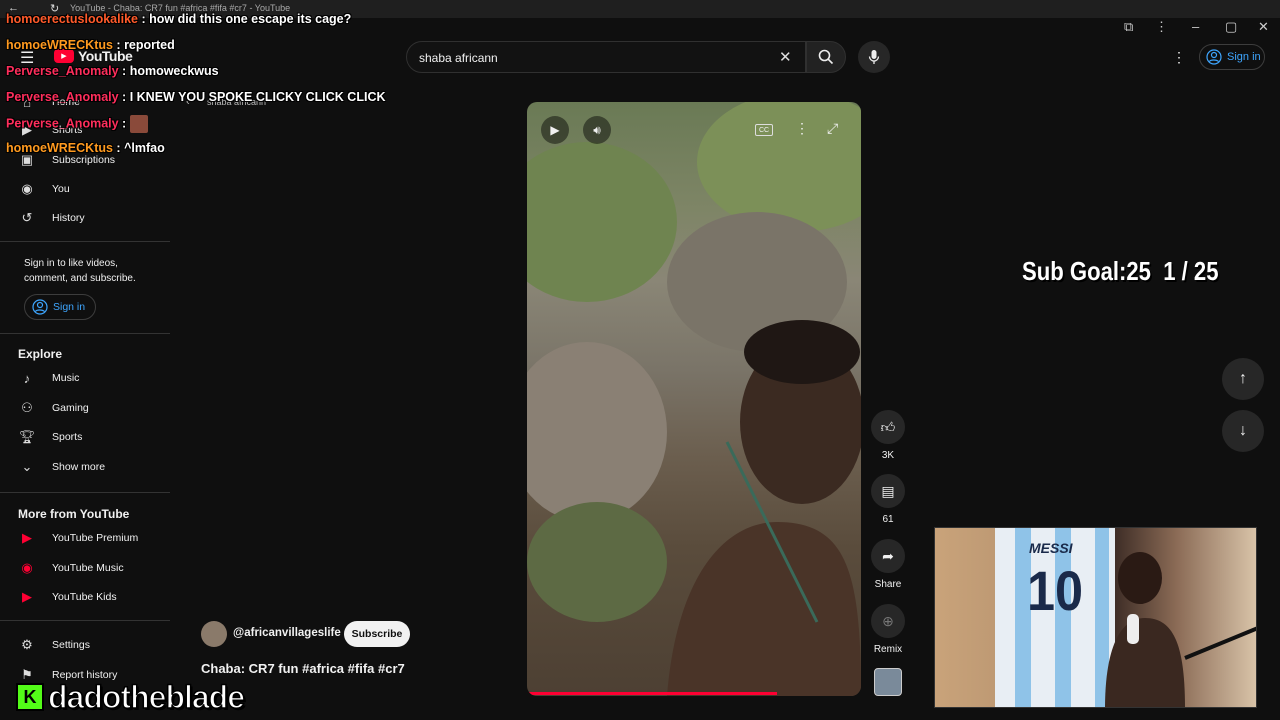  I want to click on chat-message: Perverse_Anomaly : homoweckwus, so click(112, 71).